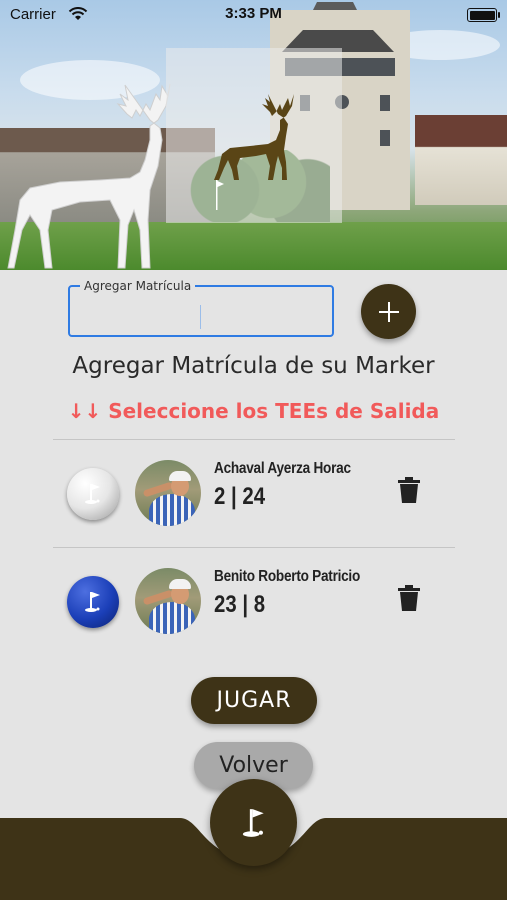 Image resolution: width=507 pixels, height=900 pixels. I want to click on player-row: Achaval Ayerza Horac 2 | 24, so click(254, 497).